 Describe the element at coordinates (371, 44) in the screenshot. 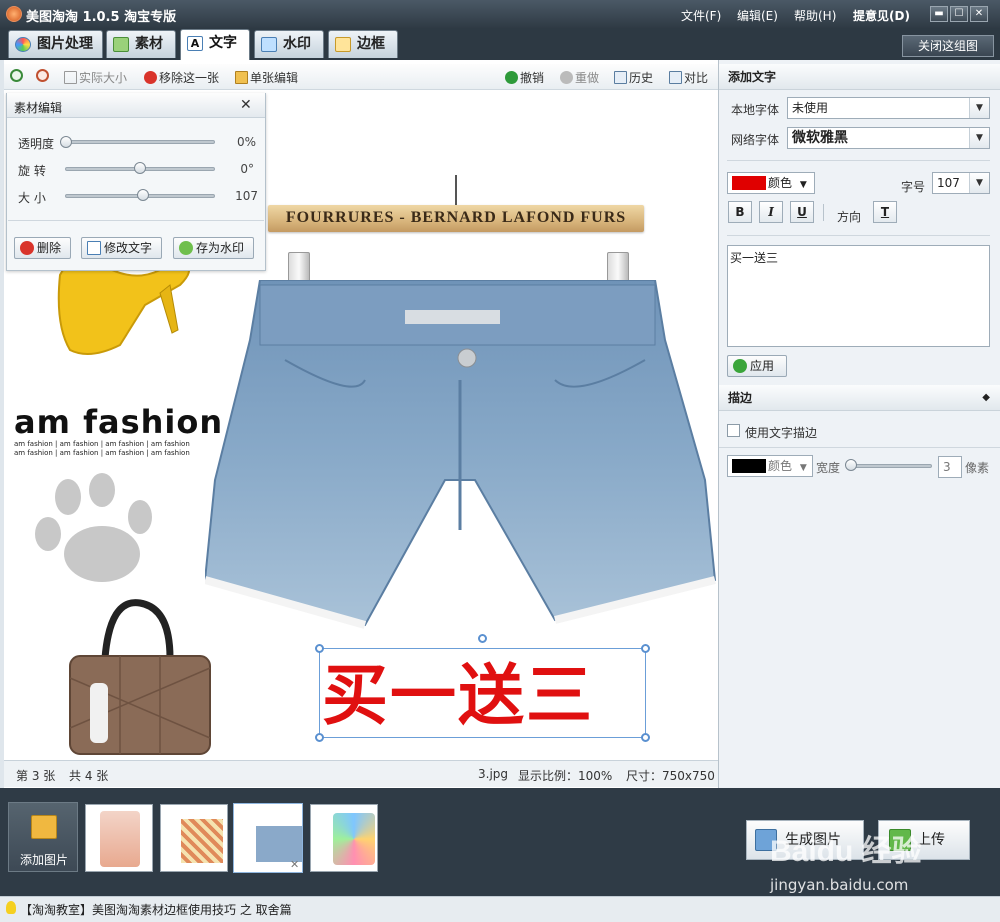

I see `tab-label: 边框` at that location.